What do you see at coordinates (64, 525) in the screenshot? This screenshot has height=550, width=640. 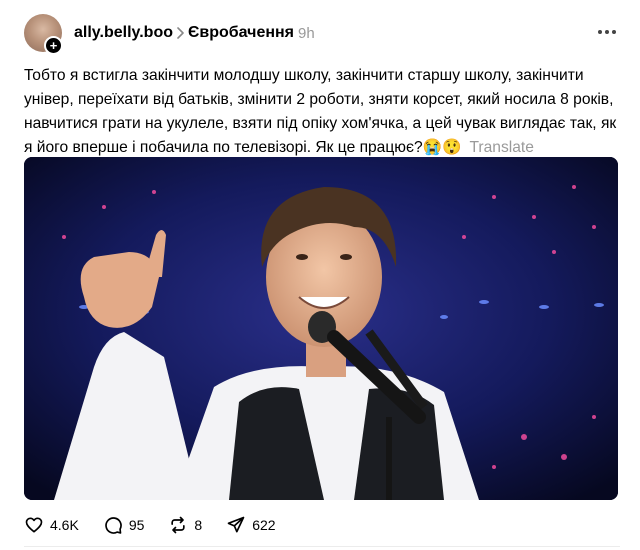 I see `like-count: 4.6K` at bounding box center [64, 525].